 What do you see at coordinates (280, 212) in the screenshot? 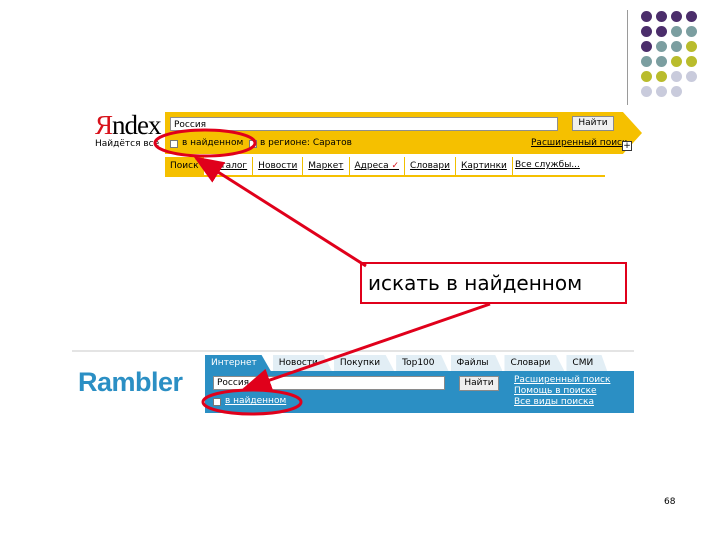
I see `arrow-to-yandex` at bounding box center [280, 212].